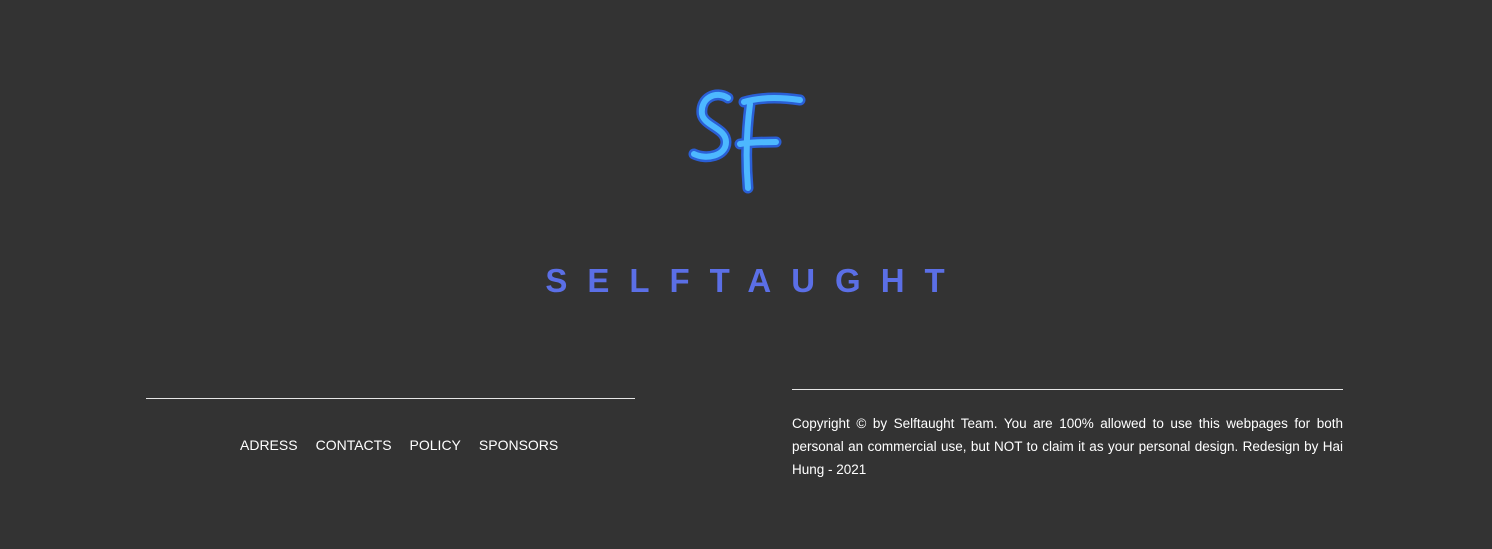 The image size is (1492, 549). I want to click on nav-link-adress: ADRESS, so click(269, 445).